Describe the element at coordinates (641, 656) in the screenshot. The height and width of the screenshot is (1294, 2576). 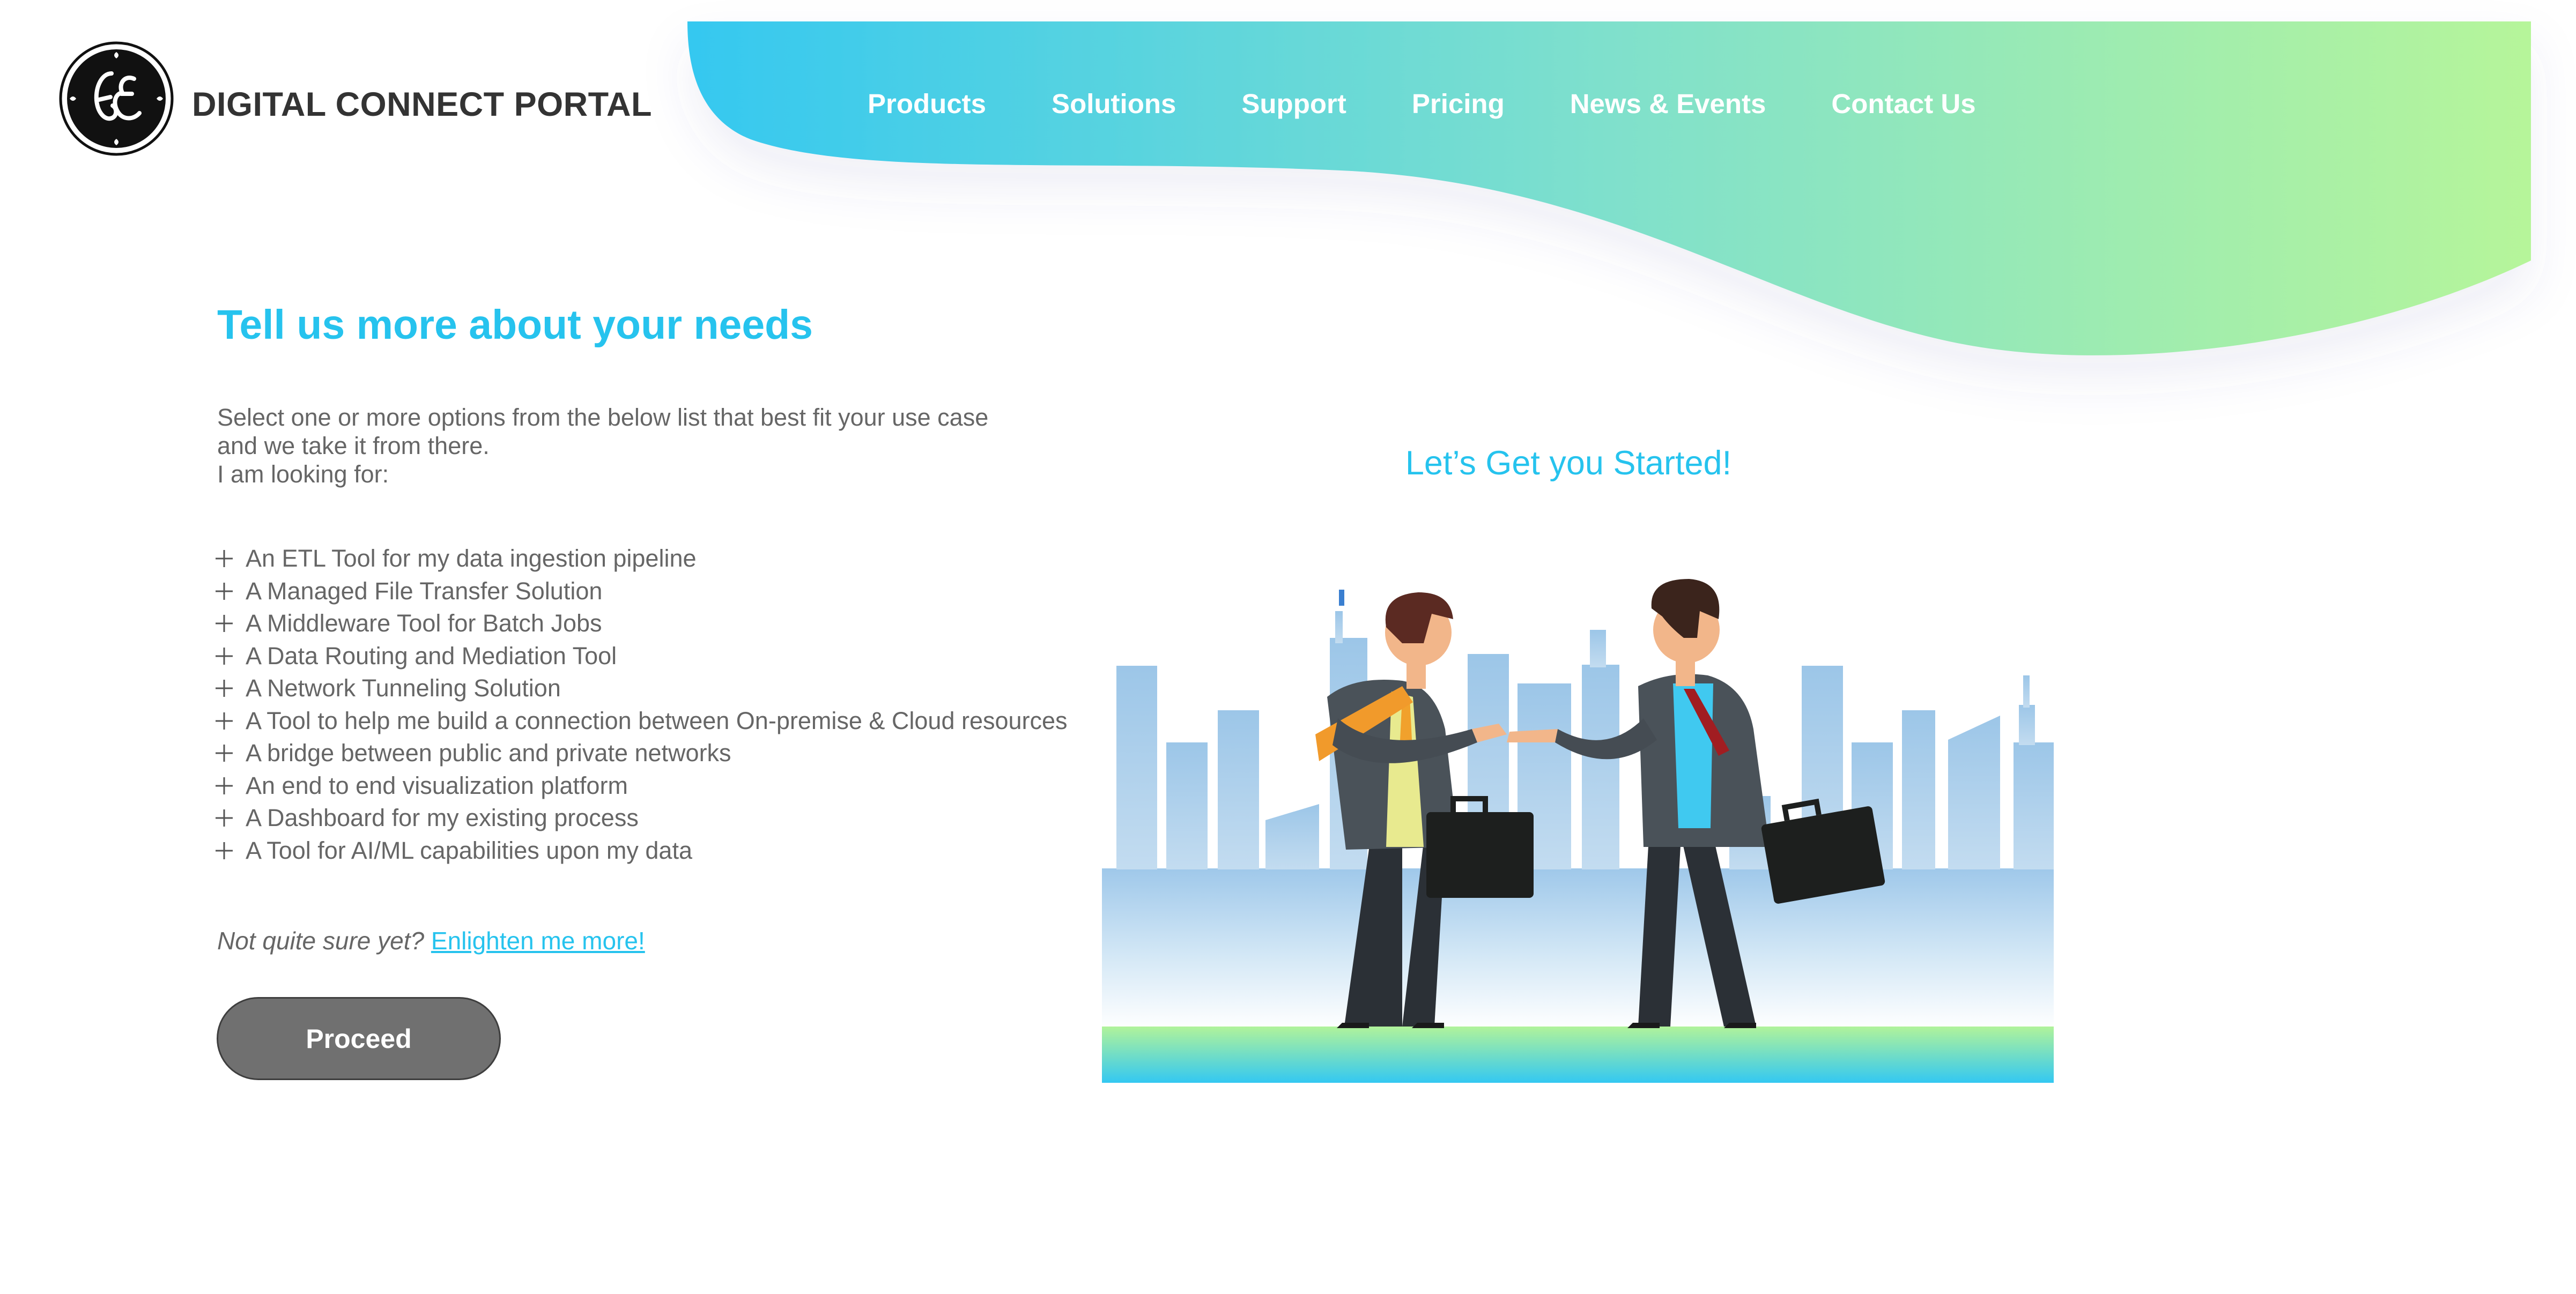
I see `option-data-routing: A Data Routing and Mediation Tool` at that location.